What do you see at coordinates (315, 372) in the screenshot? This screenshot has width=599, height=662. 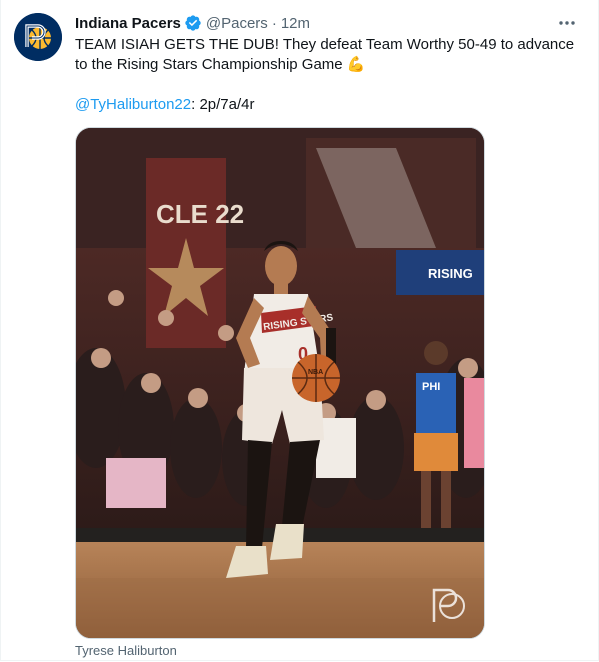 I see `ball-text: NBA` at bounding box center [315, 372].